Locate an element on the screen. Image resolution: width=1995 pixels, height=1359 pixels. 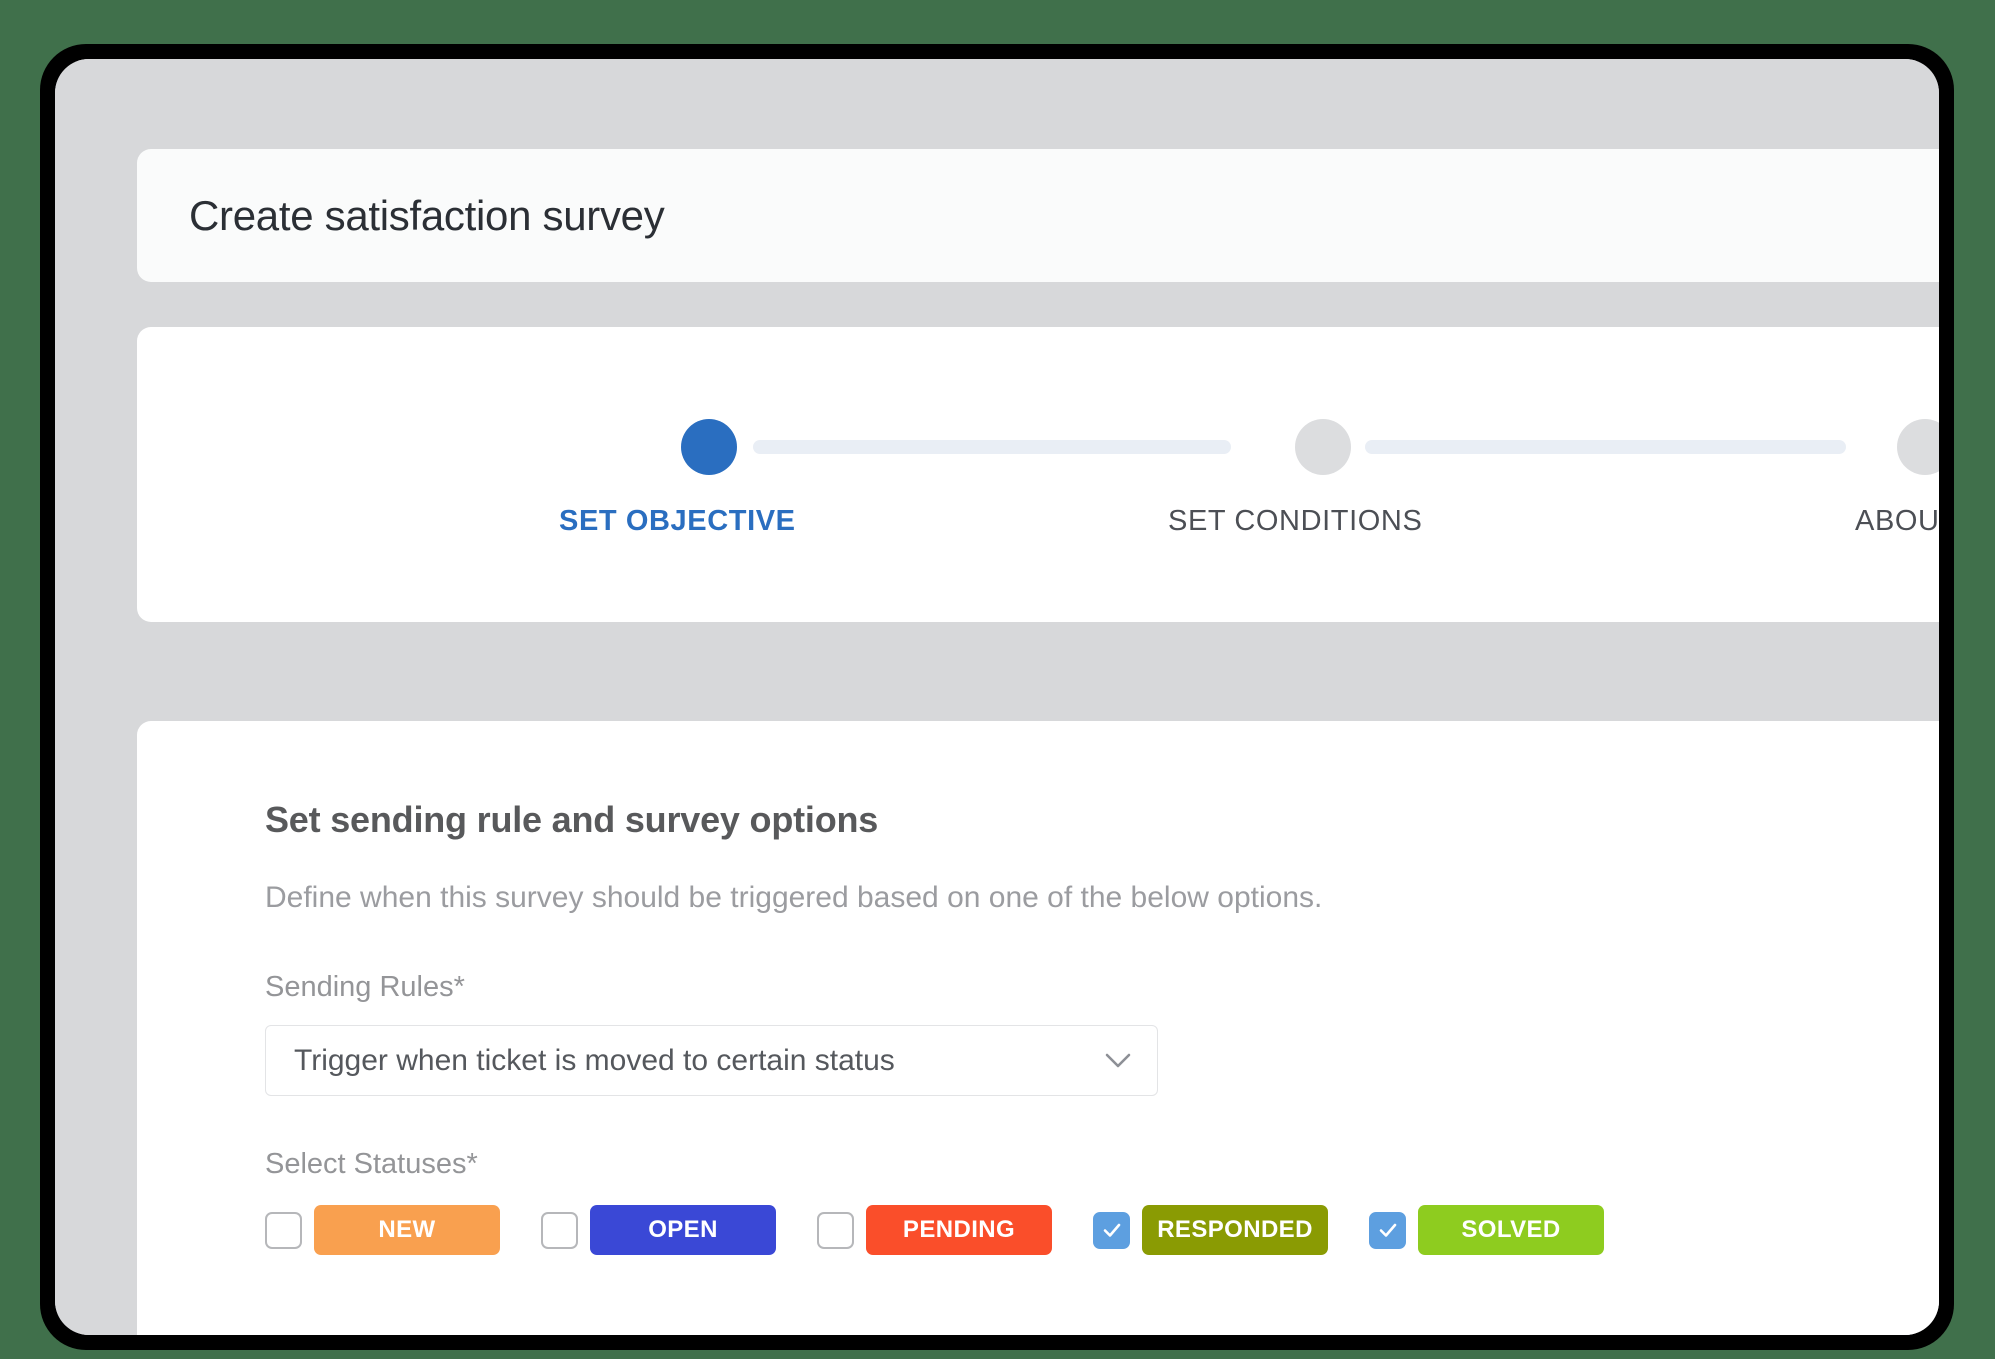
status-chip-solved: SOLVED is located at coordinates (1511, 1230).